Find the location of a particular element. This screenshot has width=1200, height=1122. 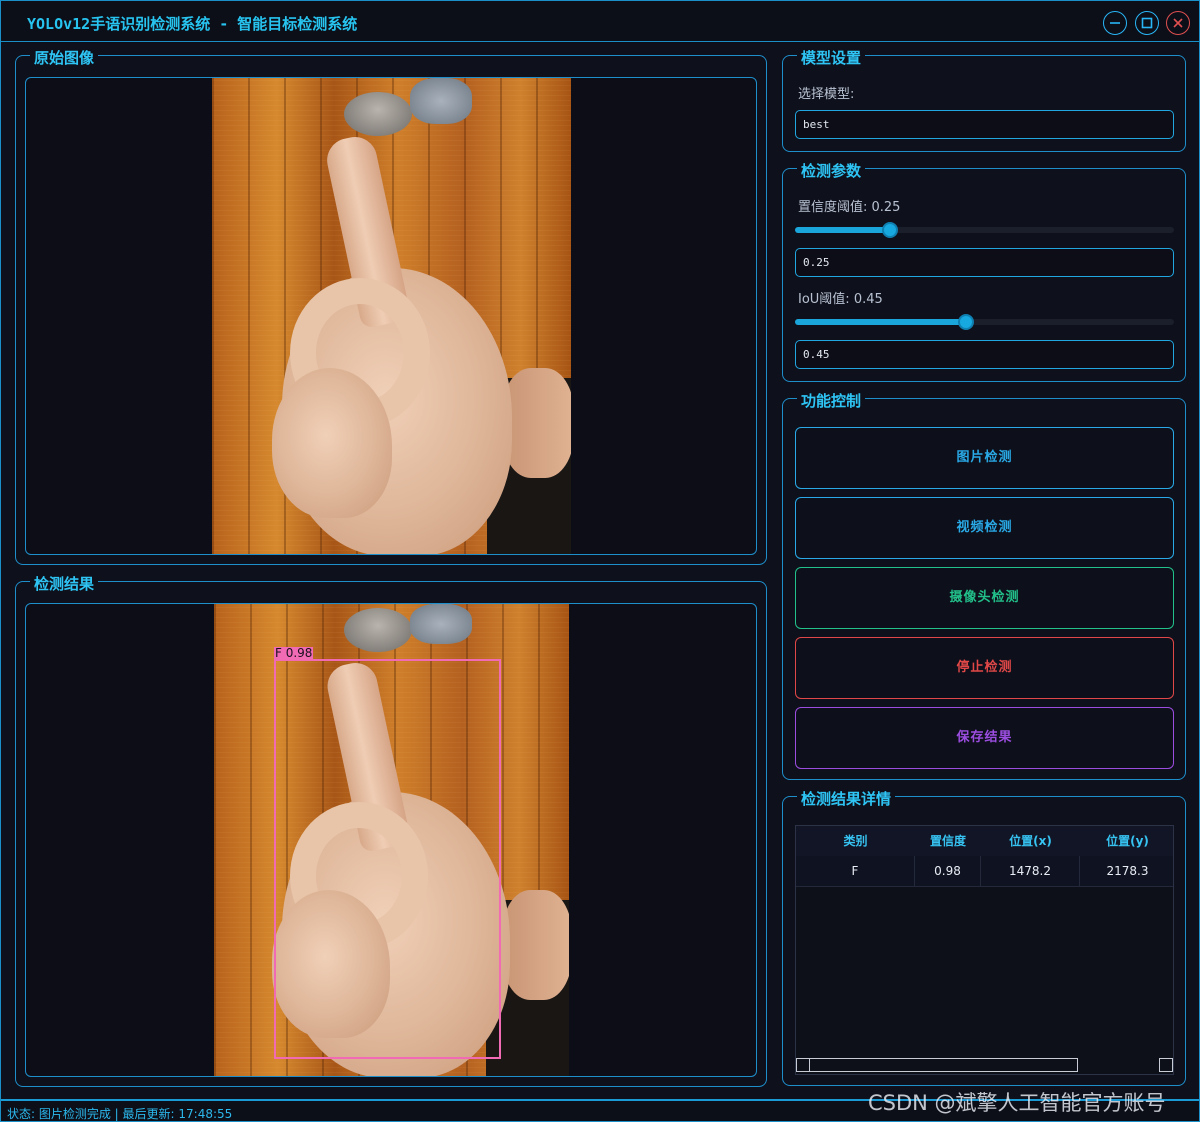

conf-threshold-input: 0.25 is located at coordinates (984, 262).